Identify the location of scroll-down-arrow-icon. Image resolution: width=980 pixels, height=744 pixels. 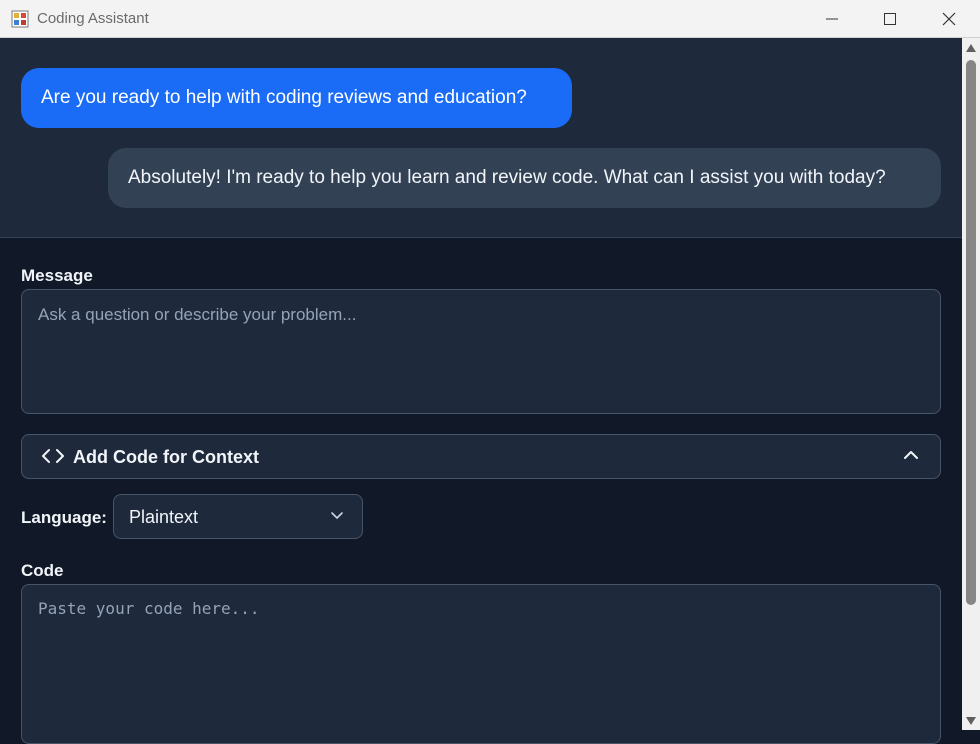
(971, 721).